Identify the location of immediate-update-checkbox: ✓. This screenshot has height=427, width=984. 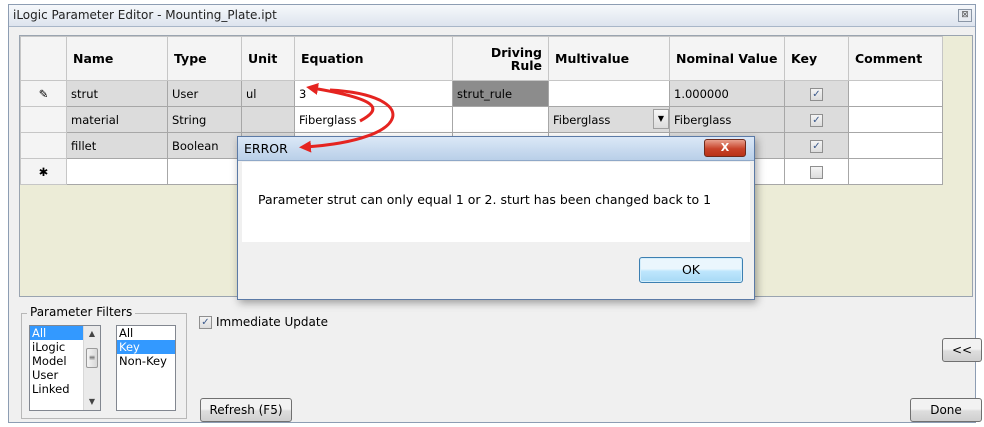
(205, 322).